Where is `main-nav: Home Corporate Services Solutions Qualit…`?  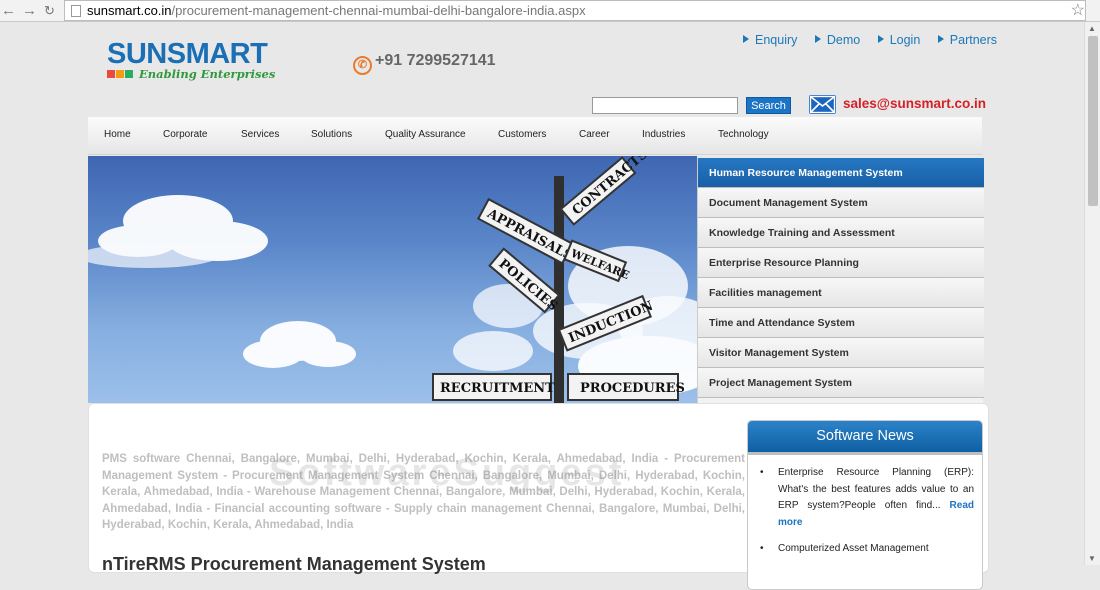
main-nav: Home Corporate Services Solutions Qualit… is located at coordinates (535, 136).